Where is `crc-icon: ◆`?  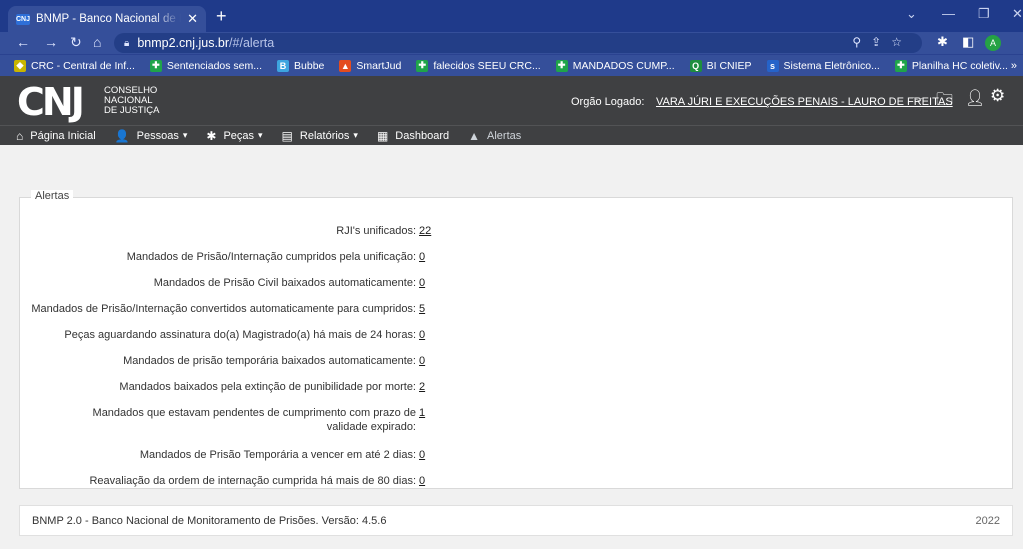 crc-icon: ◆ is located at coordinates (20, 65).